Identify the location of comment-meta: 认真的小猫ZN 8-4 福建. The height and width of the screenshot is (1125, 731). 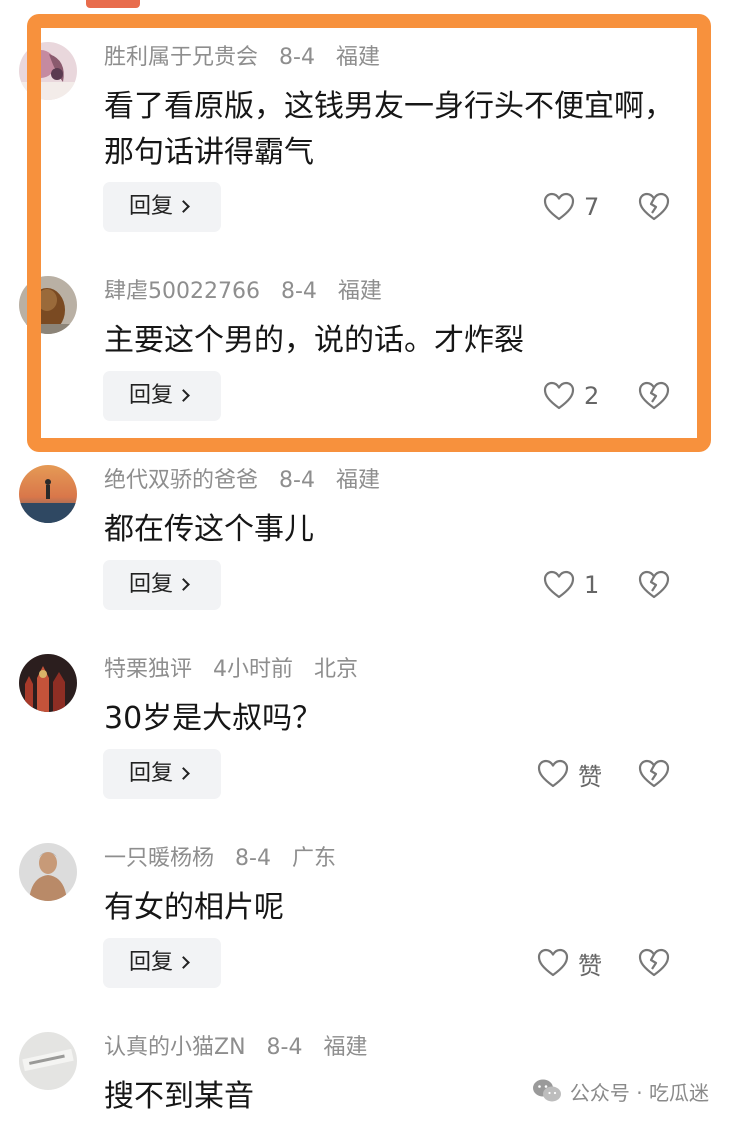
(242, 1048).